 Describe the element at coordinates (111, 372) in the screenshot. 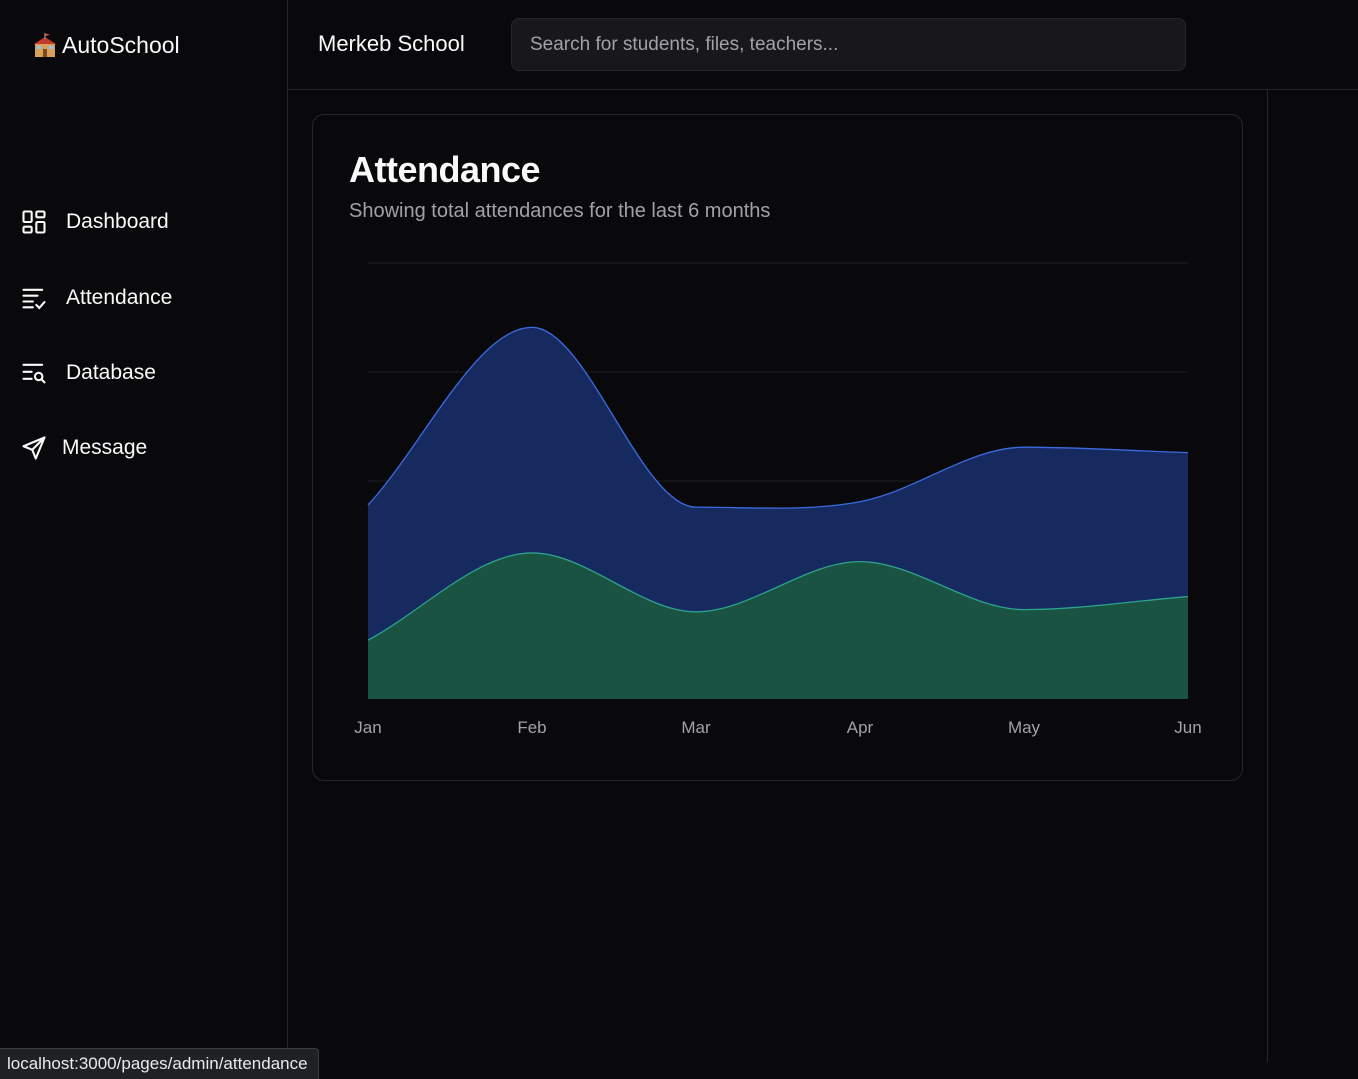

I see `sidebar-item-label: Database` at that location.